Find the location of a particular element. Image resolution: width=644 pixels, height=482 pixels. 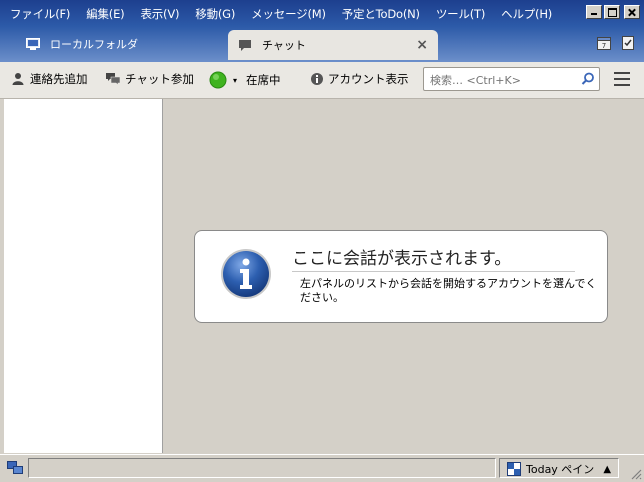

menu-edit: 編集(E) is located at coordinates (105, 14).